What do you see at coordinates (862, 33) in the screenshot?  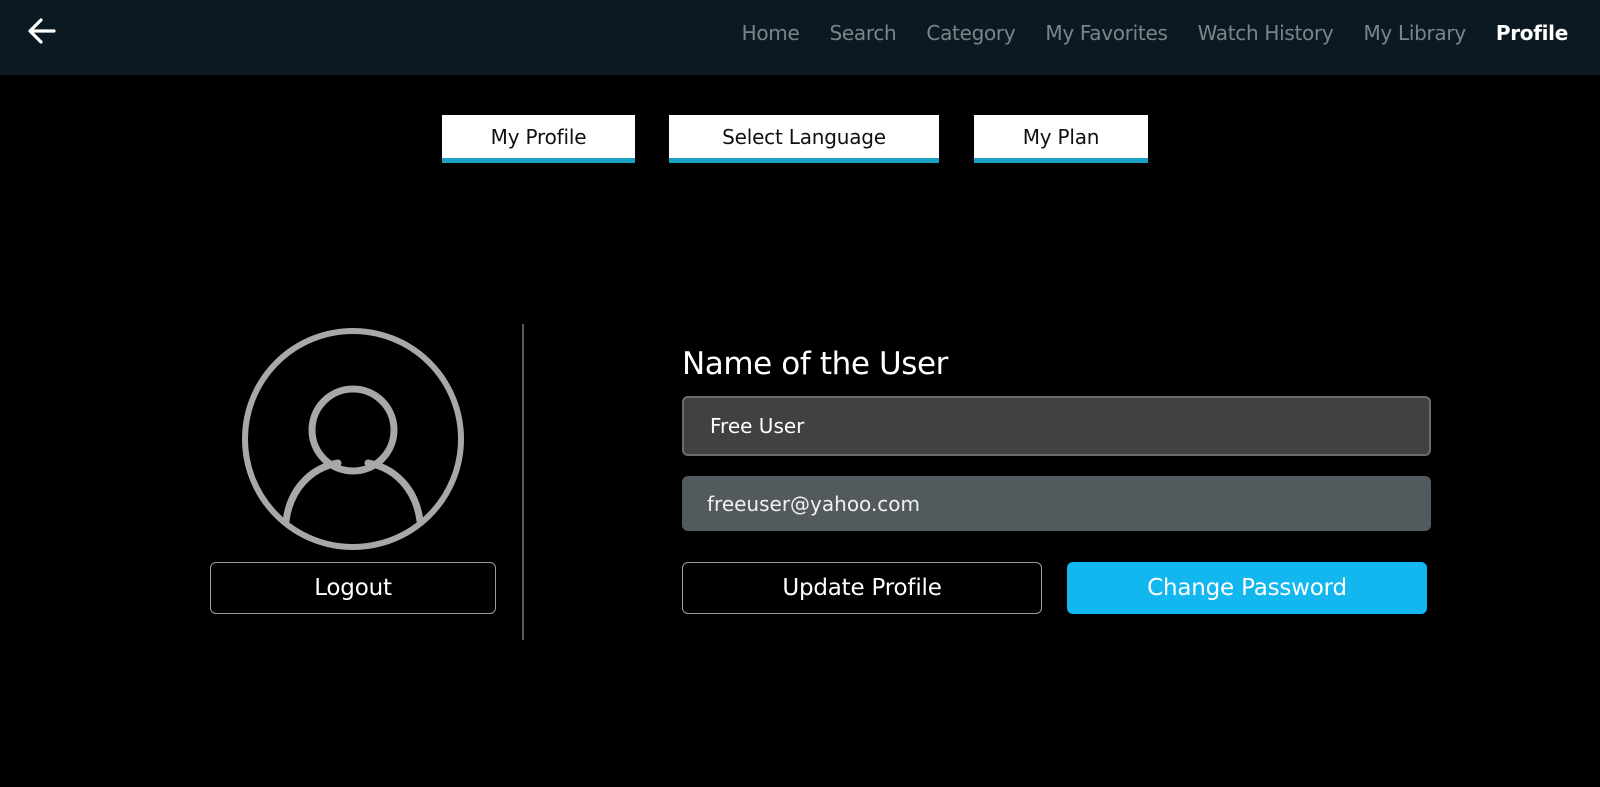 I see `nav-search: Search` at bounding box center [862, 33].